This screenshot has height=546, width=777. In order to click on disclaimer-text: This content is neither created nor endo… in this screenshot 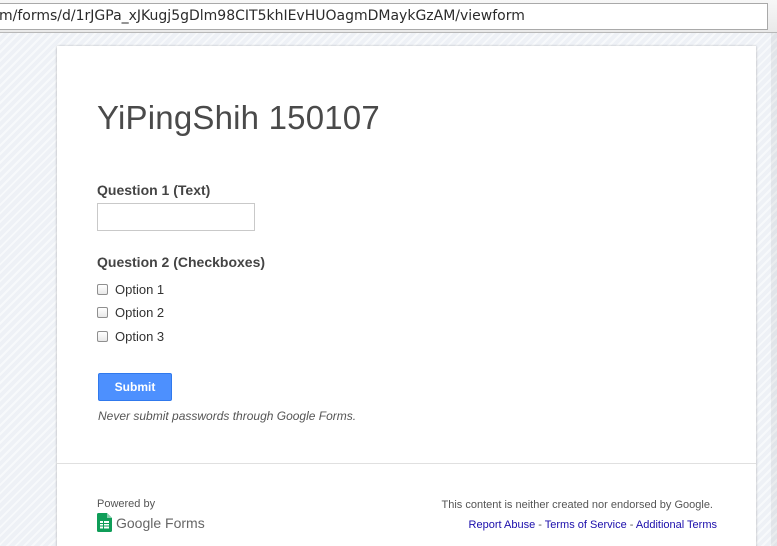, I will do `click(577, 505)`.